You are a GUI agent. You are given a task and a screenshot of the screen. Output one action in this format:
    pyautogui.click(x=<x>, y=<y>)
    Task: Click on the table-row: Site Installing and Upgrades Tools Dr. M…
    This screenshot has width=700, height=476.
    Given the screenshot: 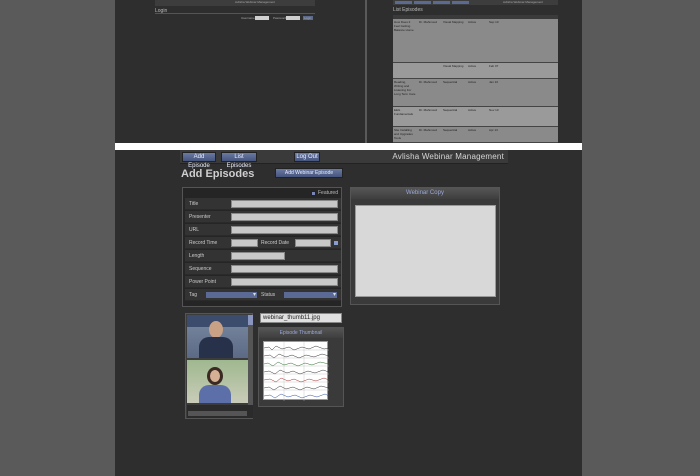 What is the action you would take?
    pyautogui.click(x=475, y=135)
    